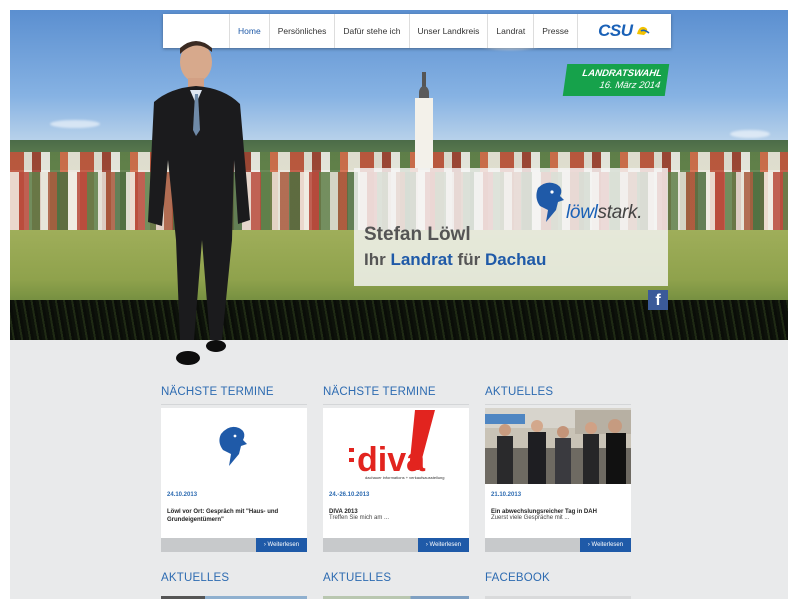 The height and width of the screenshot is (599, 788). I want to click on loewlstark-wordmark: löwlstark., so click(604, 212).